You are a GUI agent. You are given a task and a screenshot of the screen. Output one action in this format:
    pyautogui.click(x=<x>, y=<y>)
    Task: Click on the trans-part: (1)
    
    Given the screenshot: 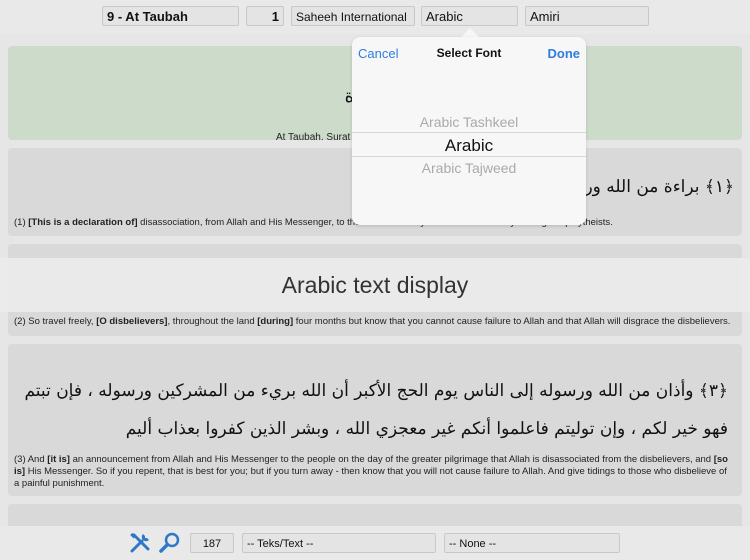 What is the action you would take?
    pyautogui.click(x=21, y=222)
    